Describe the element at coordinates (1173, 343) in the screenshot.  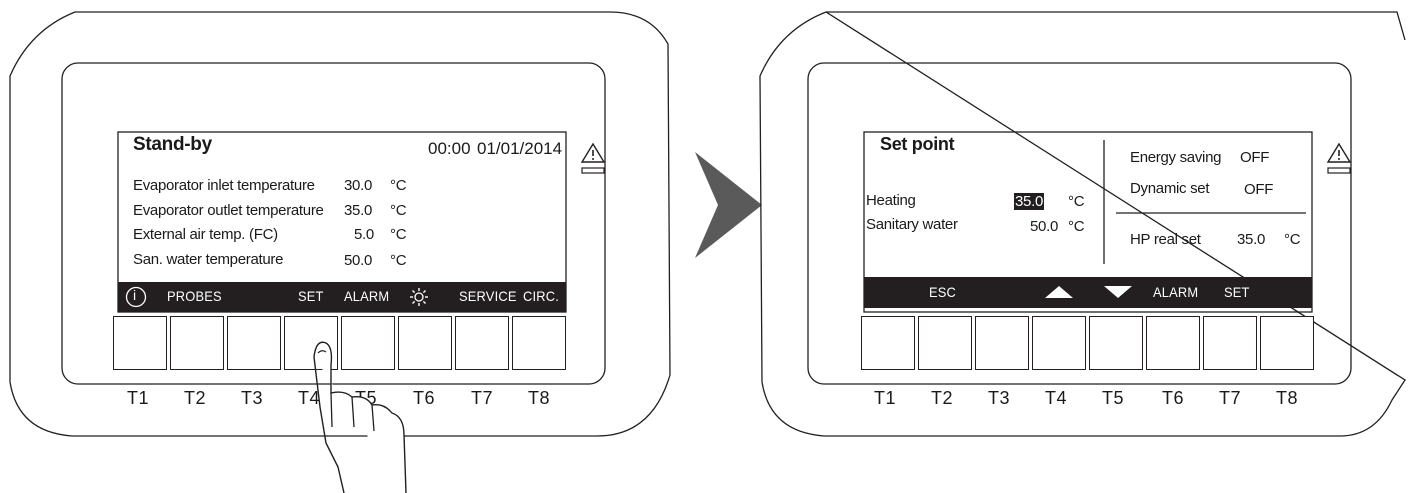
I see `key-t6` at that location.